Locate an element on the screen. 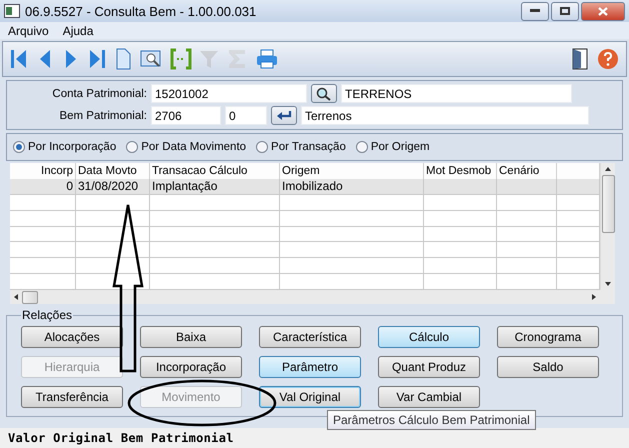 Image resolution: width=629 pixels, height=448 pixels. menu-item: Arquivo is located at coordinates (28, 31).